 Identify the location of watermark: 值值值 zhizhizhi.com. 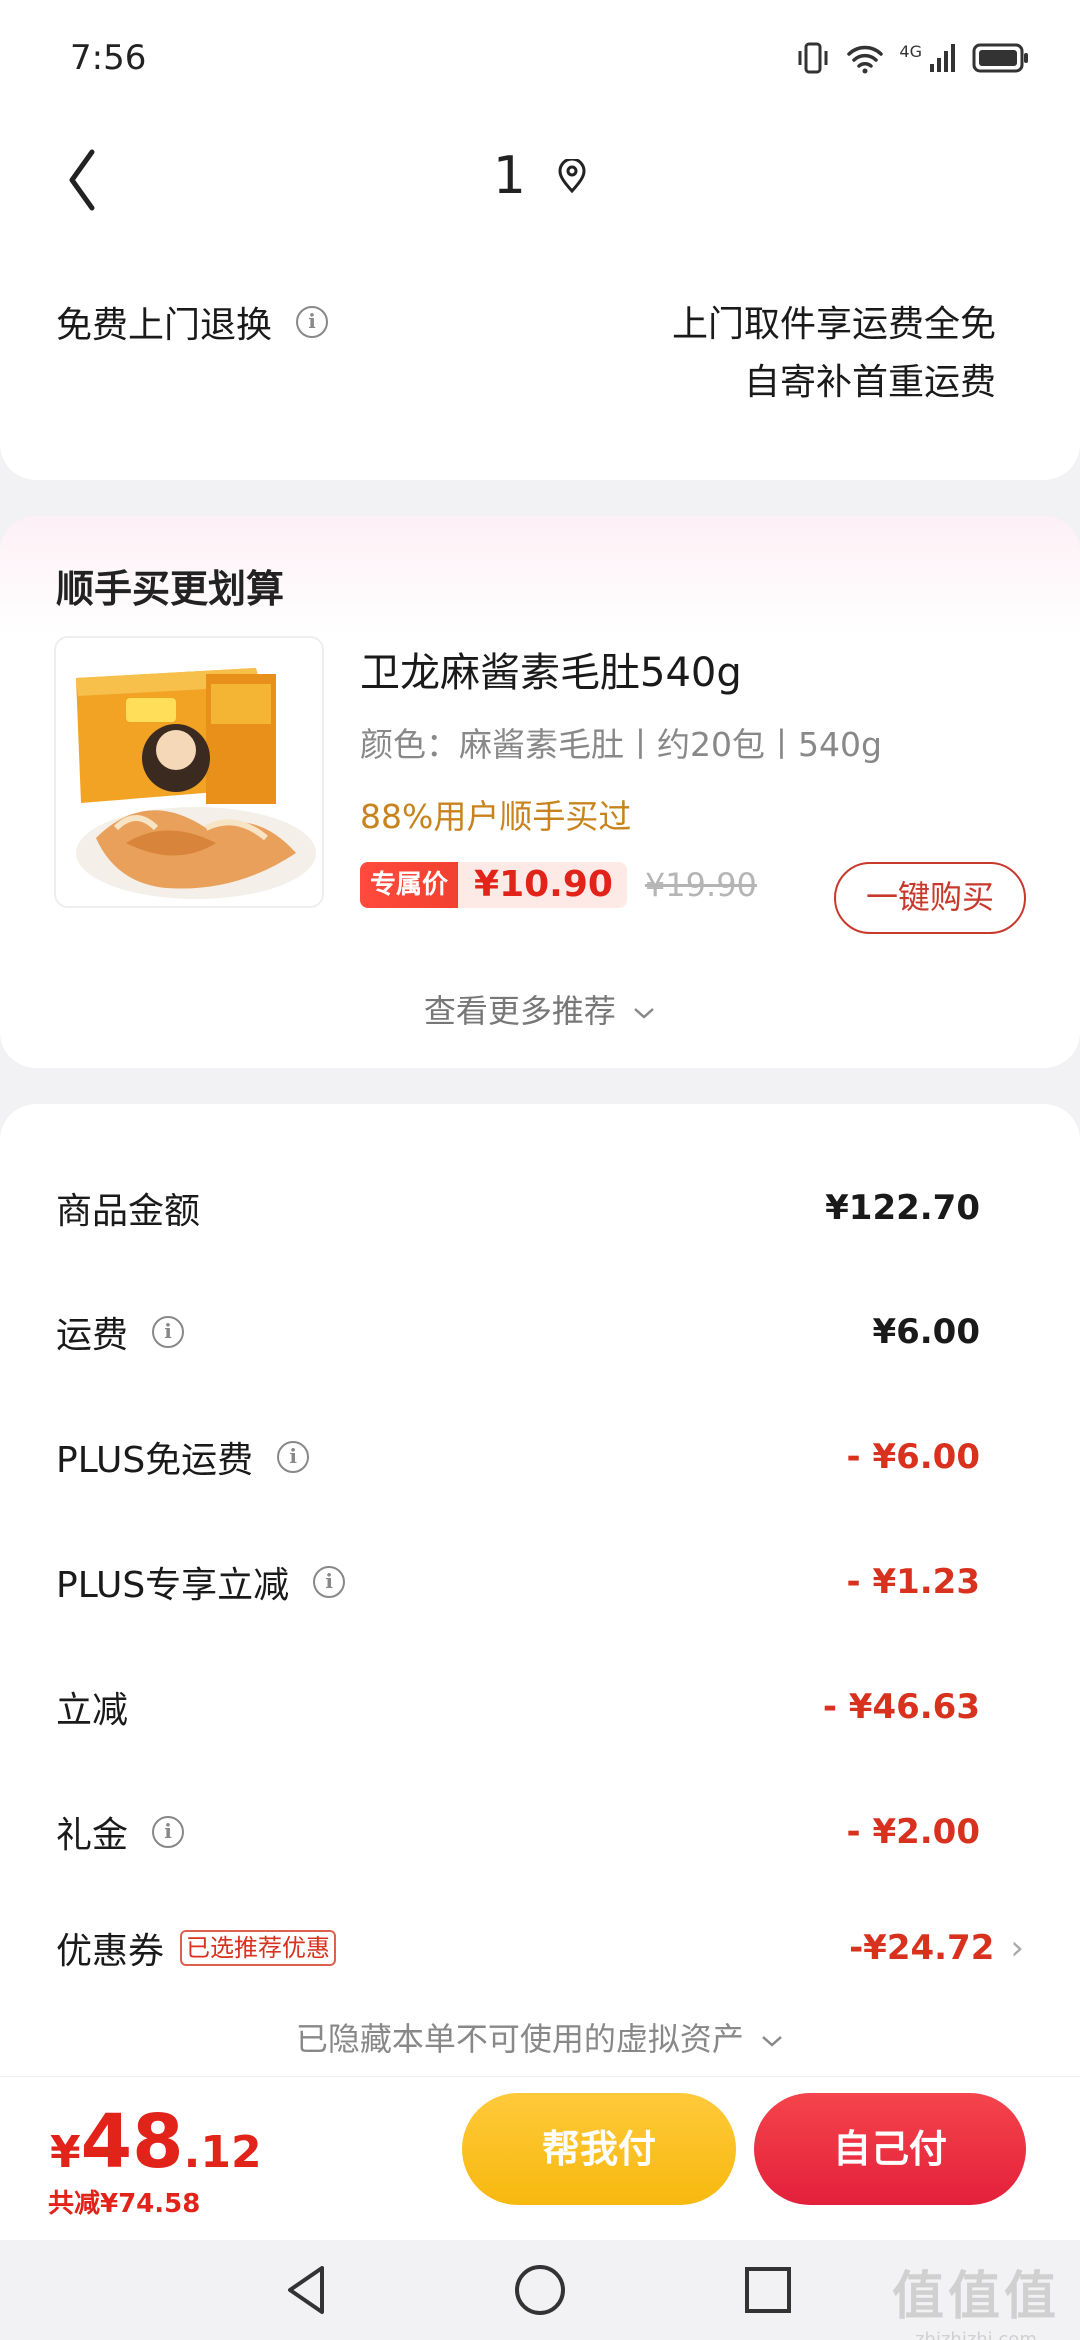
(976, 2297).